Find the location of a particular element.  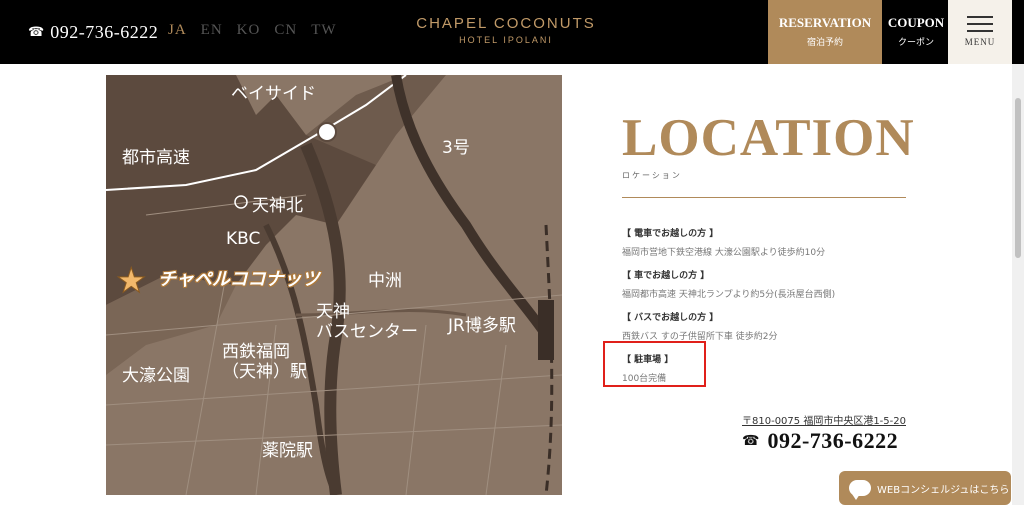

map-label-kbc: KBC is located at coordinates (243, 239).